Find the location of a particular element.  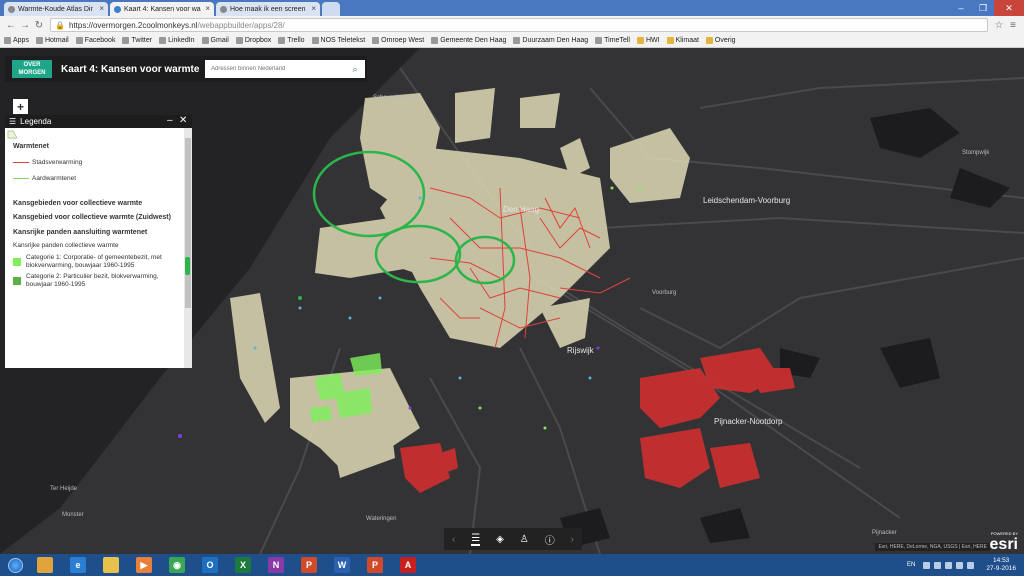

acrobat-app-icon: A is located at coordinates (408, 565).